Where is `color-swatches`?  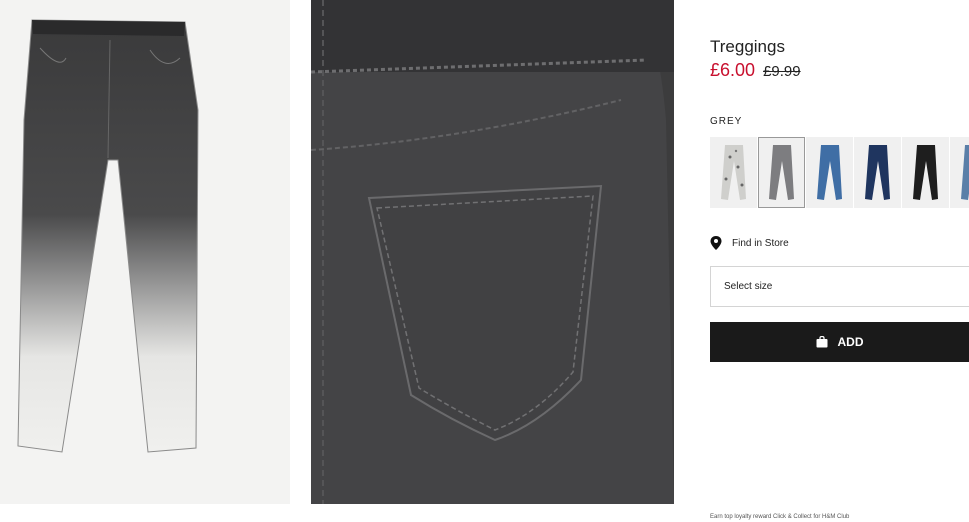 color-swatches is located at coordinates (839, 172).